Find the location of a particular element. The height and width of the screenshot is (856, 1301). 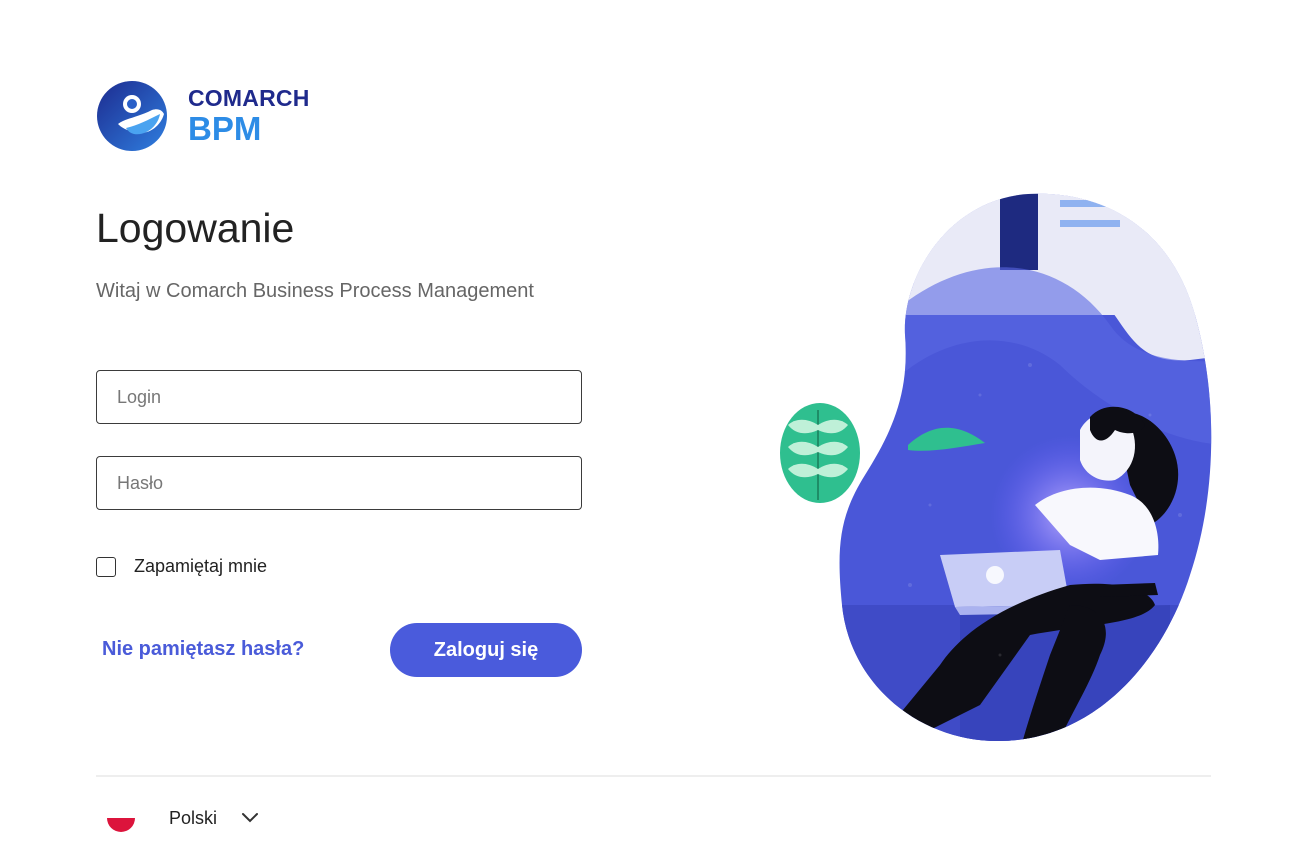

remember-me-label: Zapamiętaj mnie is located at coordinates (201, 566).